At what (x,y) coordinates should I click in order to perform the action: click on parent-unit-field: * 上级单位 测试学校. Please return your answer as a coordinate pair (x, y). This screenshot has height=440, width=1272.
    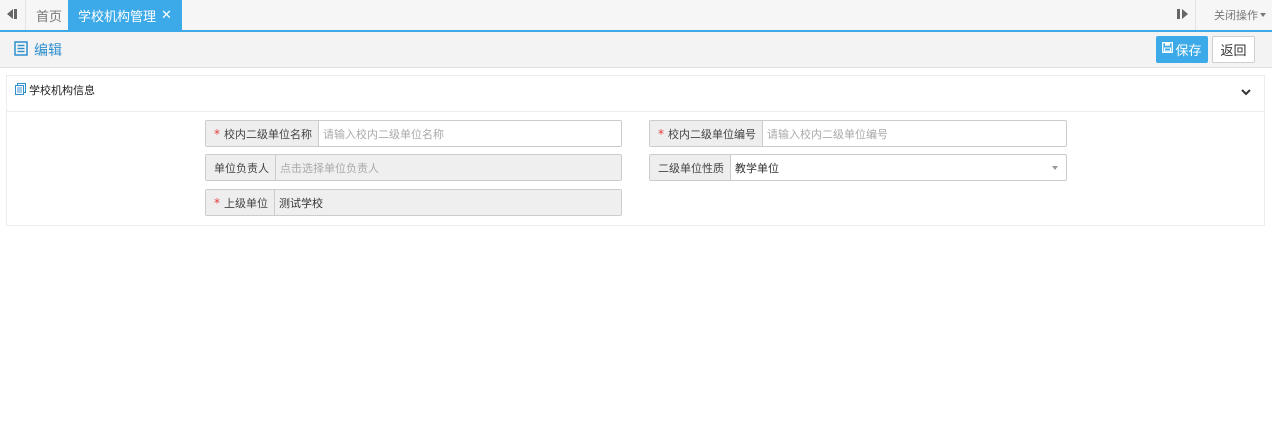
    Looking at the image, I should click on (413, 202).